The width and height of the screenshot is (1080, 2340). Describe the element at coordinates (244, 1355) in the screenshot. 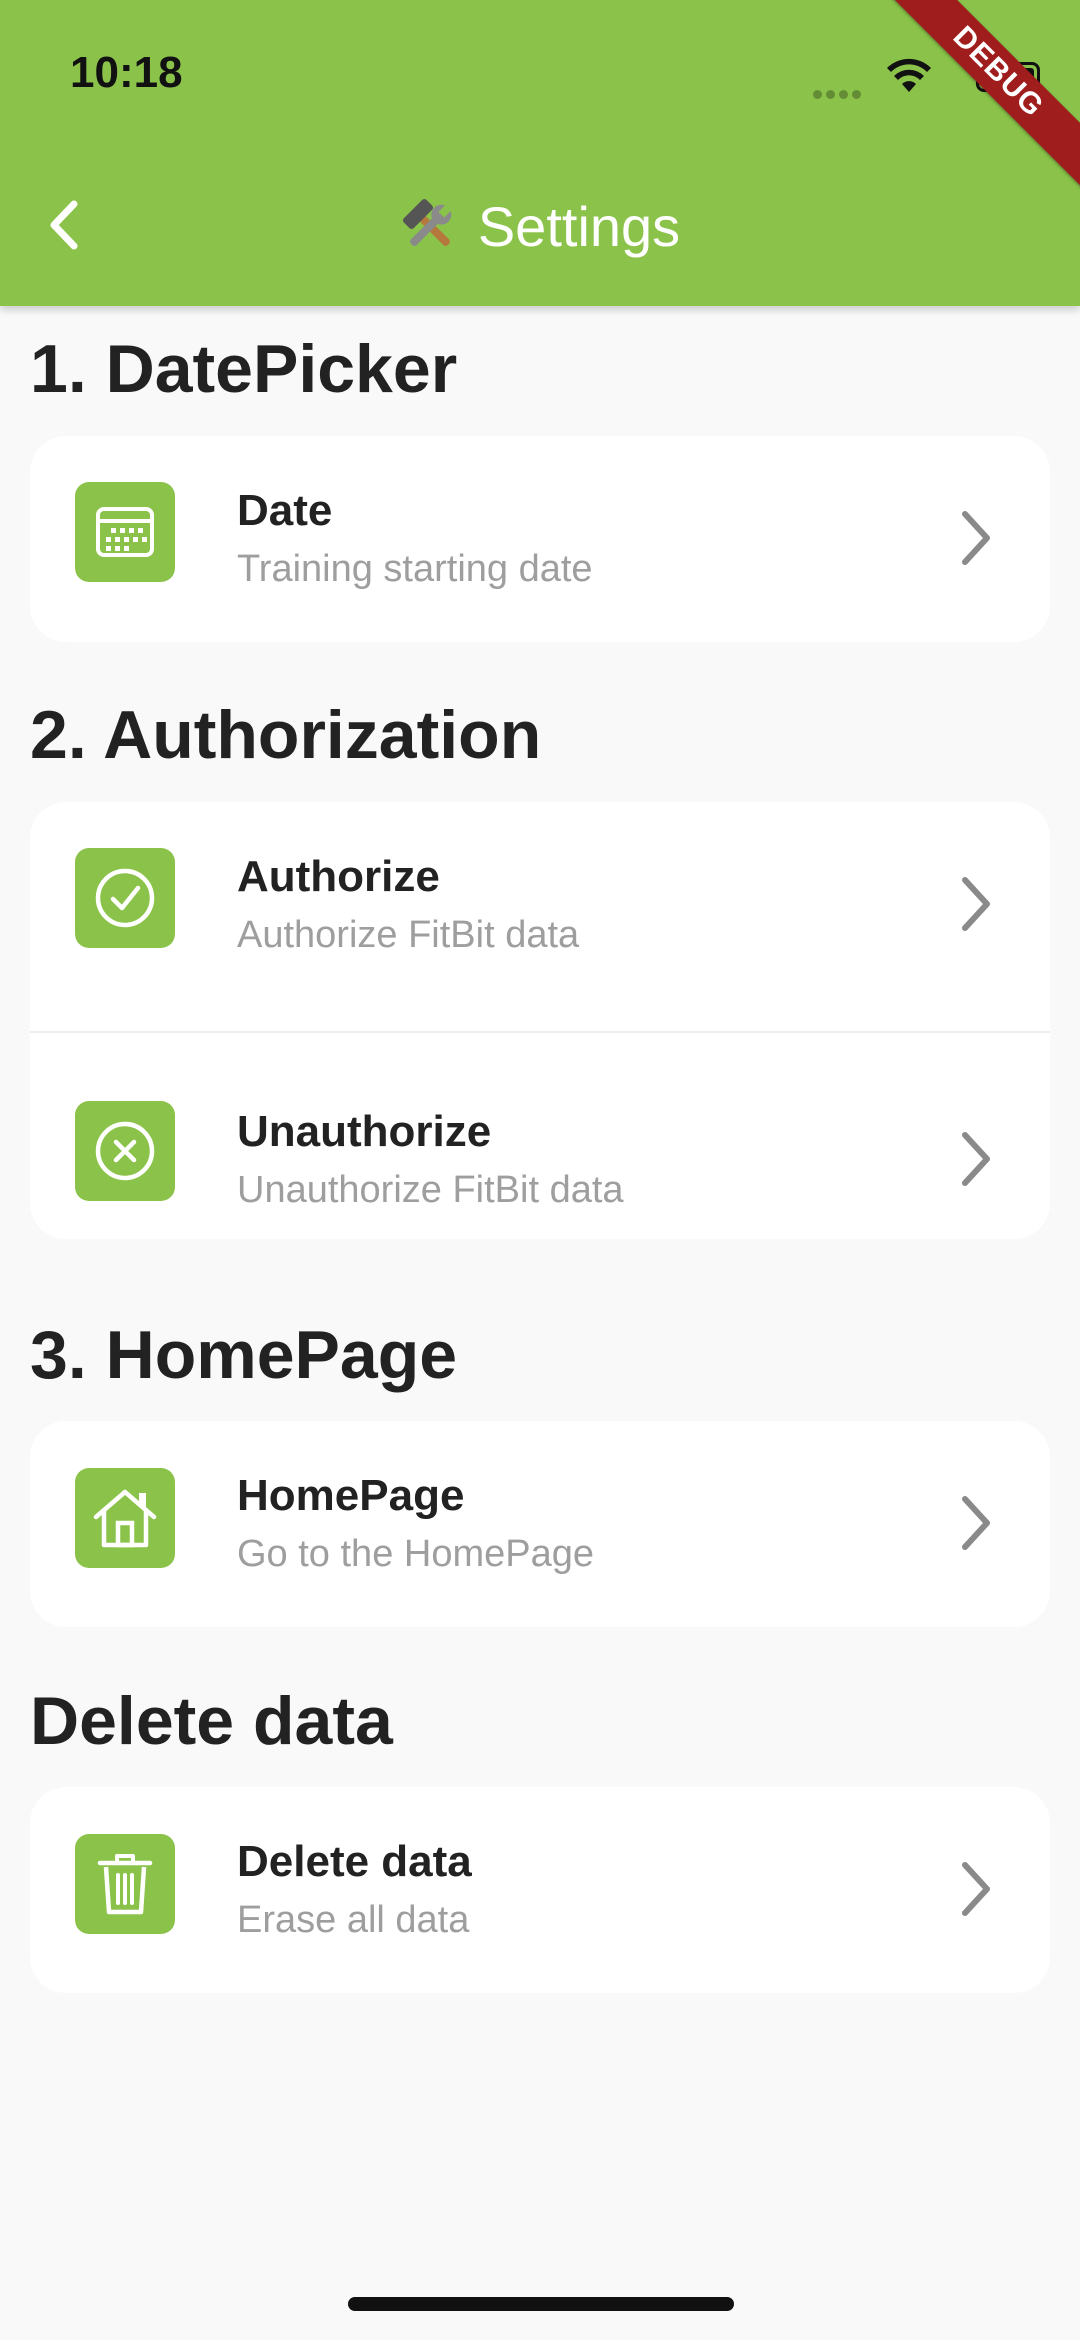

I see `section-heading-homepage: 3. HomePage` at that location.